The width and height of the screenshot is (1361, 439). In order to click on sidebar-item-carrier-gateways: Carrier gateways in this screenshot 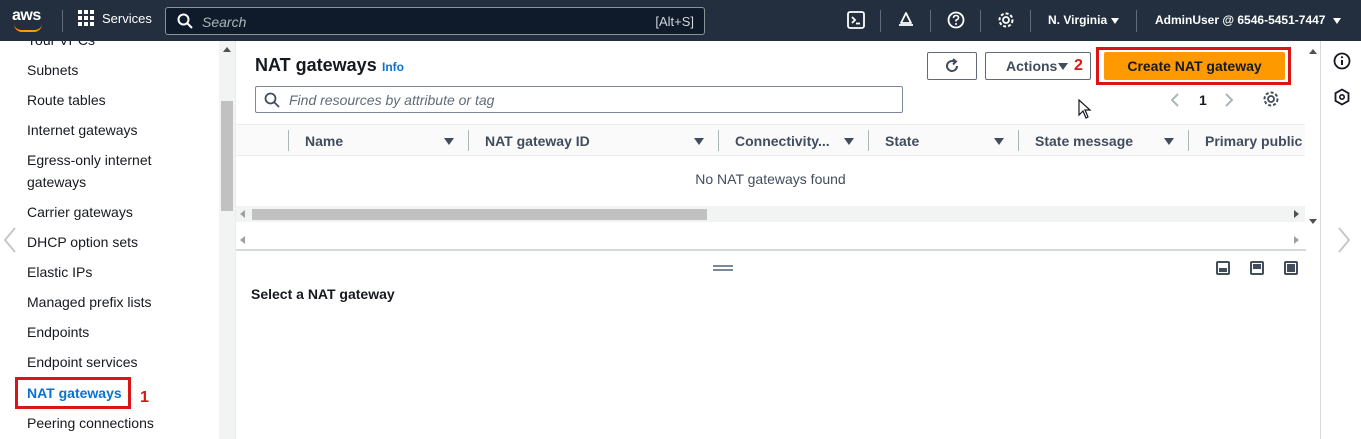, I will do `click(80, 212)`.